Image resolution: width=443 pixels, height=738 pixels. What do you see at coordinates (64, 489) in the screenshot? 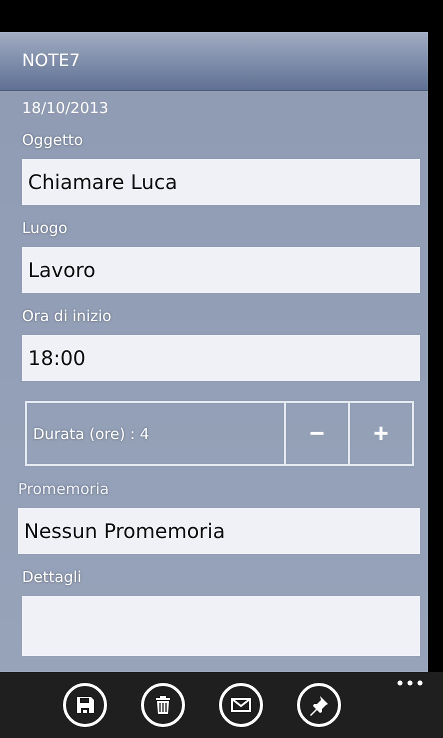
I see `field-label: Promemoria` at bounding box center [64, 489].